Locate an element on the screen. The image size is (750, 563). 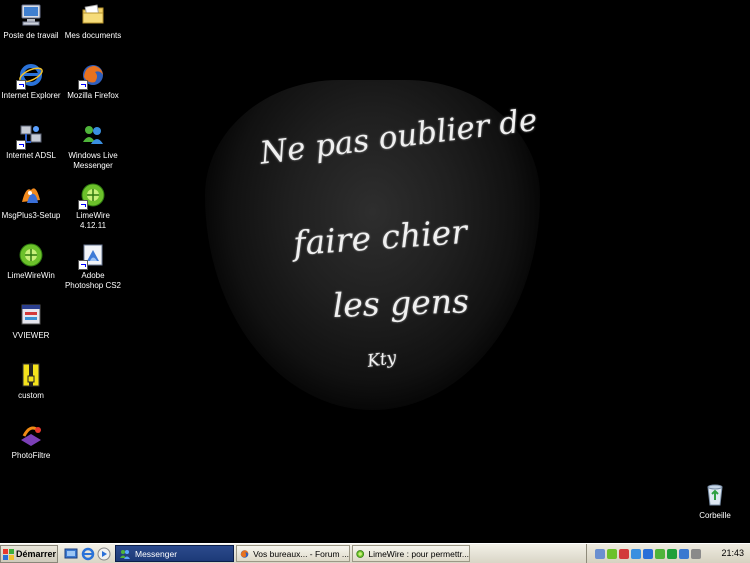
recycle-bin-icon is located at coordinates (715, 495).